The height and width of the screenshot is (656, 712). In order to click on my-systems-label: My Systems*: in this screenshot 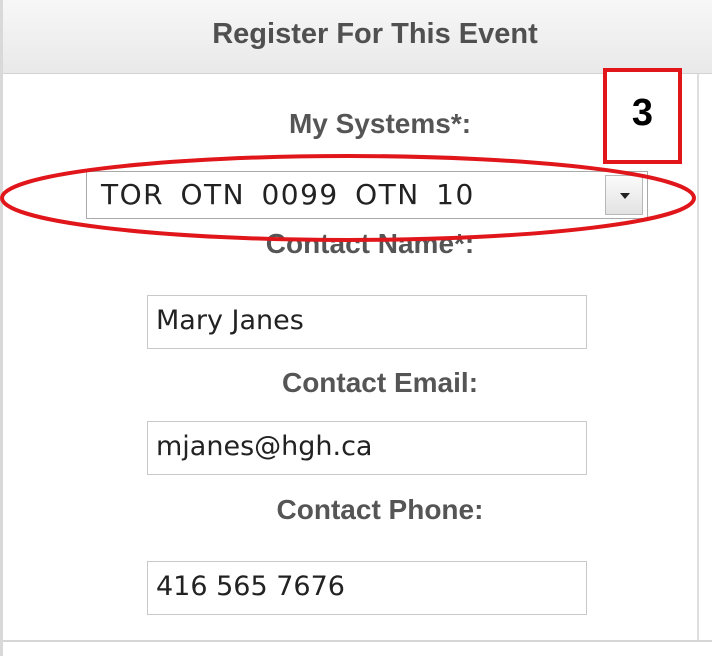, I will do `click(380, 123)`.